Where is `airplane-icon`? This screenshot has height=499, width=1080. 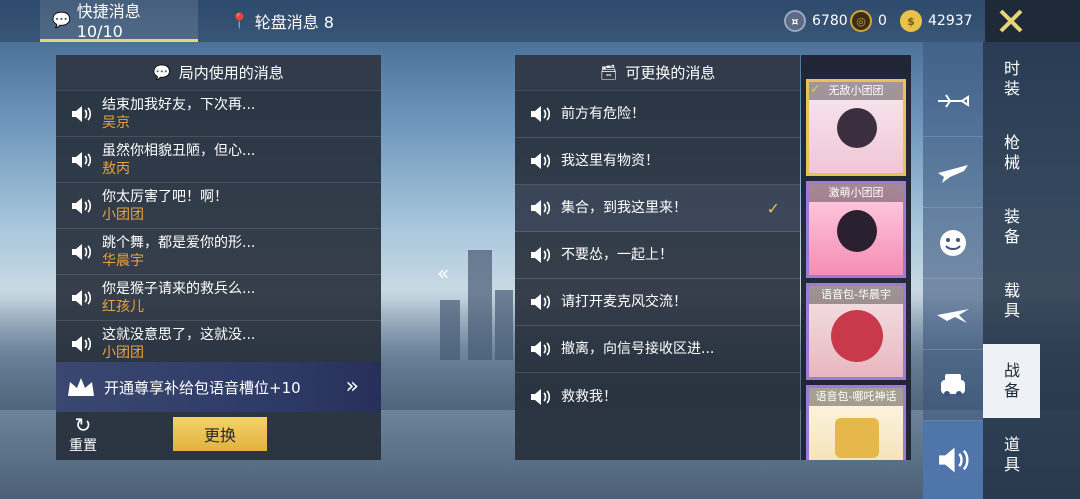 airplane-icon is located at coordinates (953, 174).